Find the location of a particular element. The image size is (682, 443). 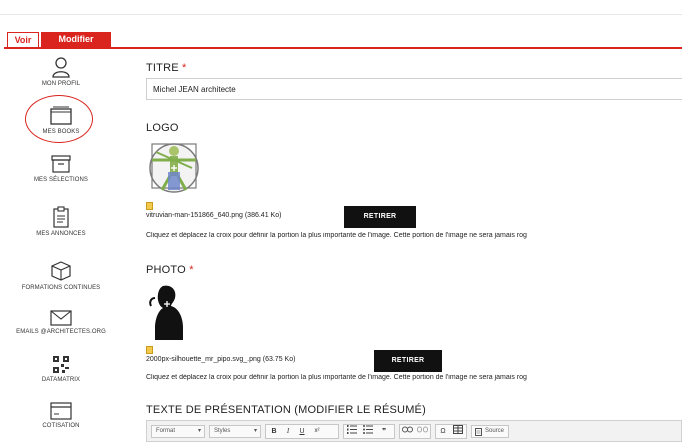

bullet-list-icon is located at coordinates (368, 431).